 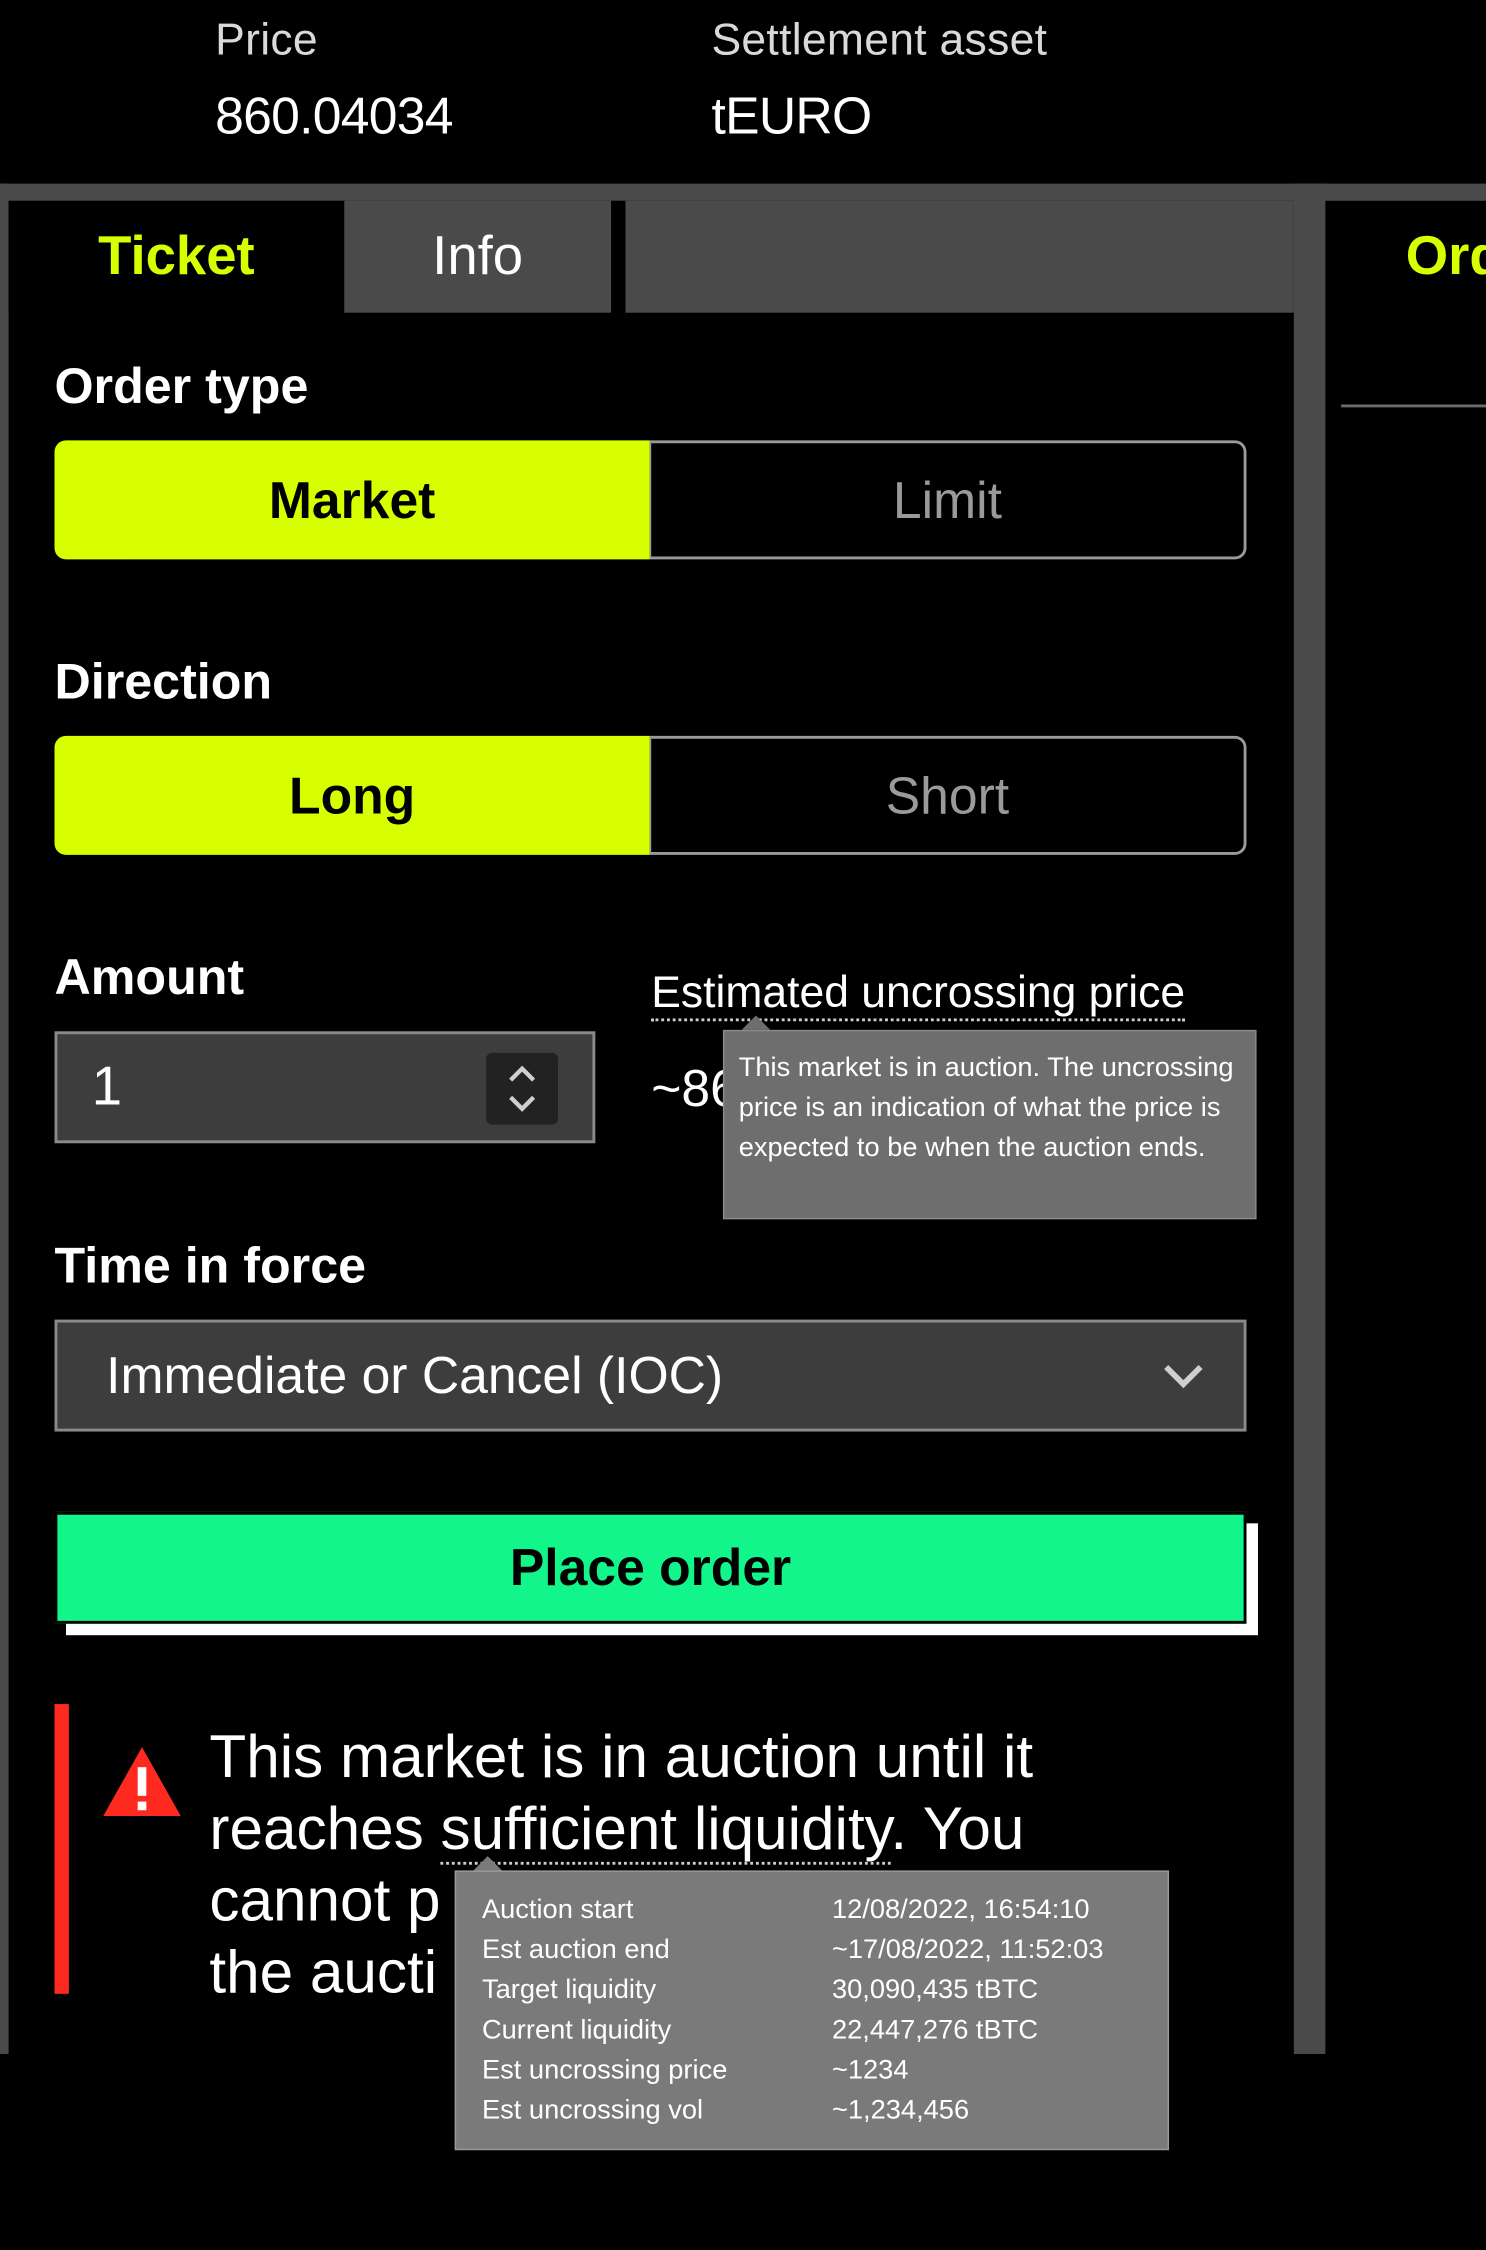 What do you see at coordinates (107, 1087) in the screenshot?
I see `amount-input-value: 1` at bounding box center [107, 1087].